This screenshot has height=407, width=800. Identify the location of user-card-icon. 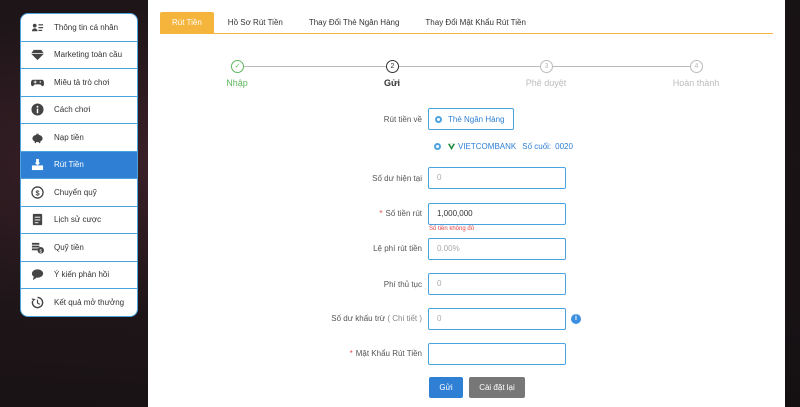
(37, 27).